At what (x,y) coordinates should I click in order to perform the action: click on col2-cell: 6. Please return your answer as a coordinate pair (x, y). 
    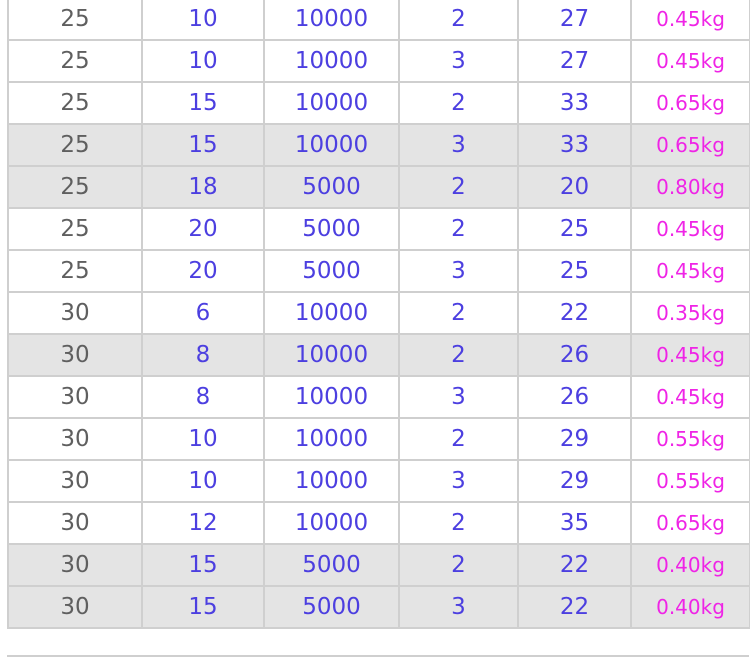
    Looking at the image, I should click on (203, 313).